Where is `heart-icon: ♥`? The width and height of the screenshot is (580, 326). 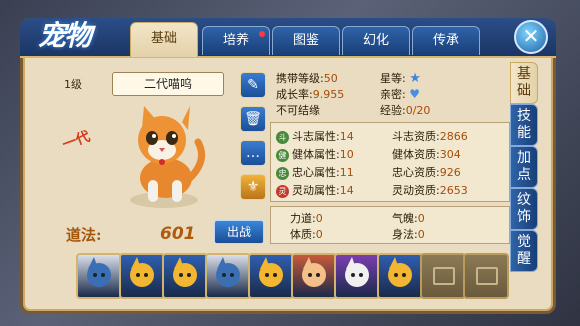
heart-icon: ♥ is located at coordinates (414, 94).